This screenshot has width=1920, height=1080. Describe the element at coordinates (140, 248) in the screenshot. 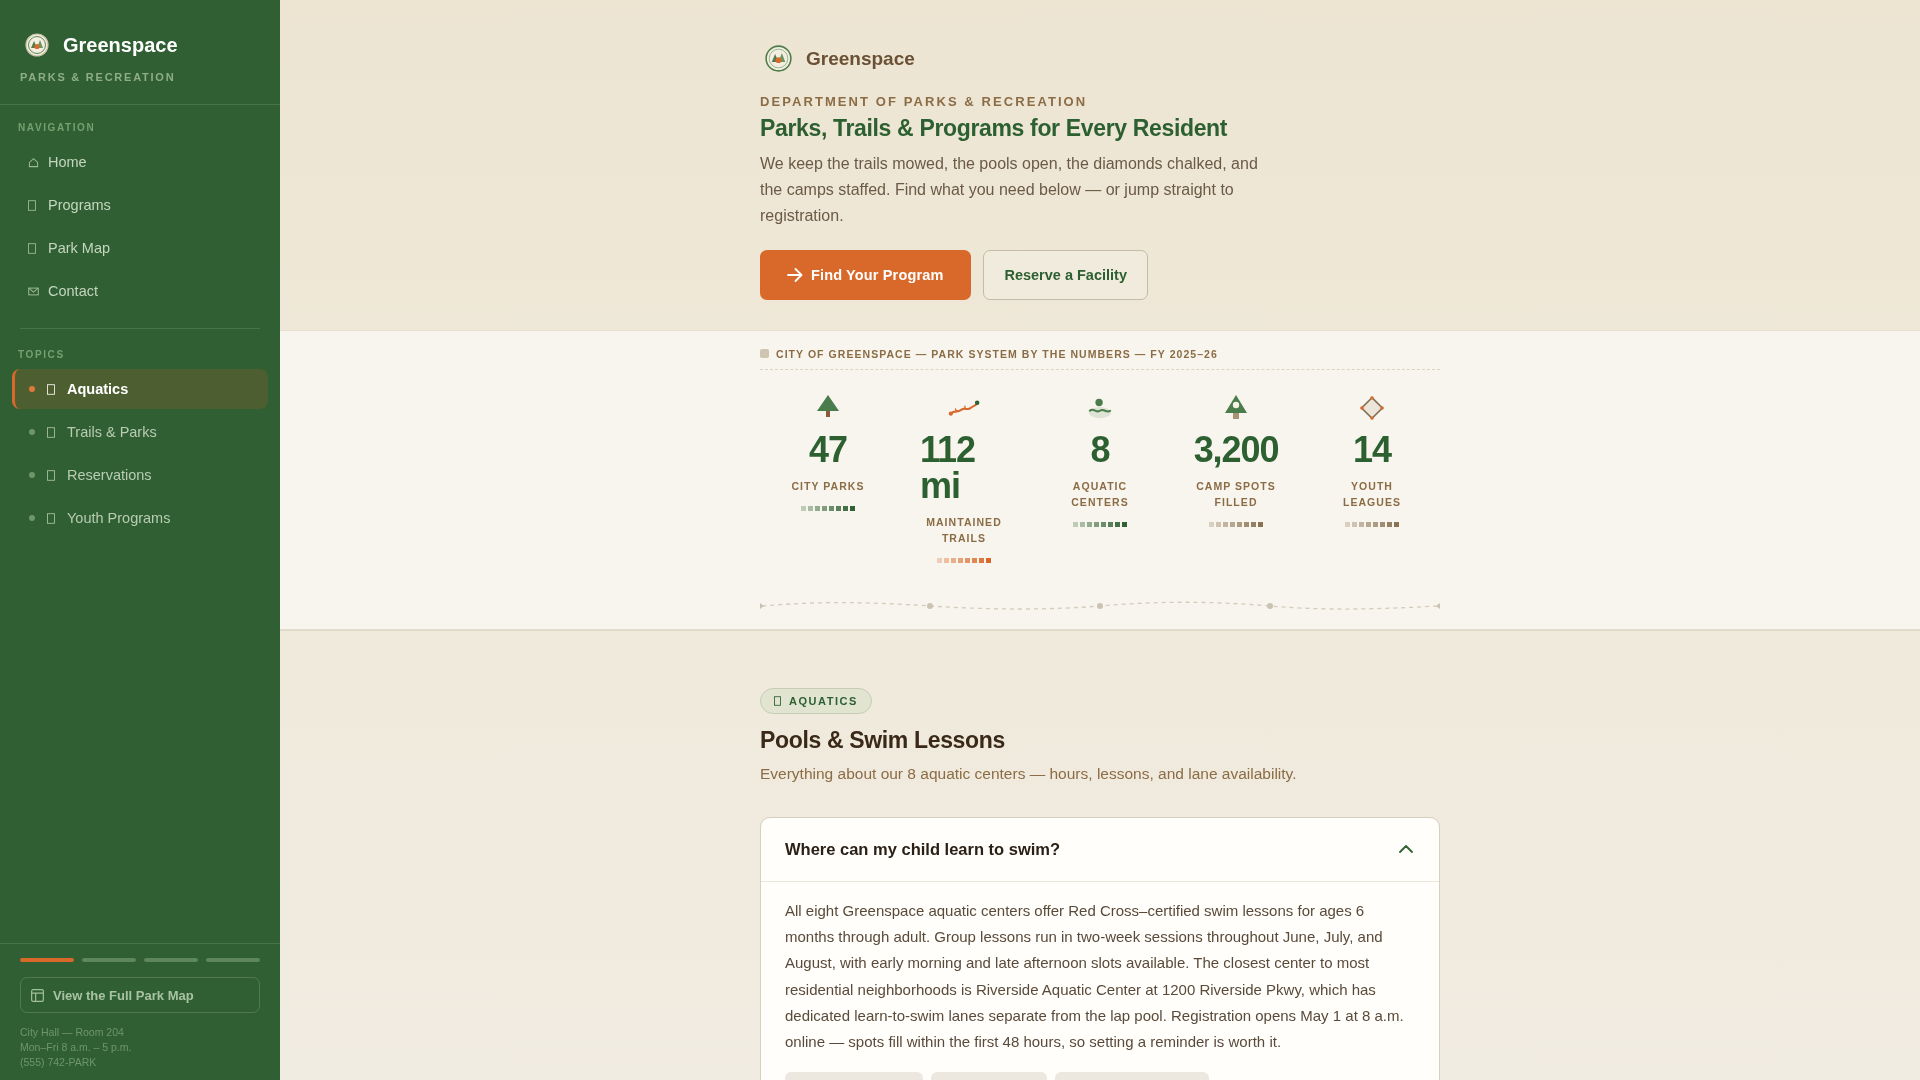

I see `nav-link: Park Map` at that location.